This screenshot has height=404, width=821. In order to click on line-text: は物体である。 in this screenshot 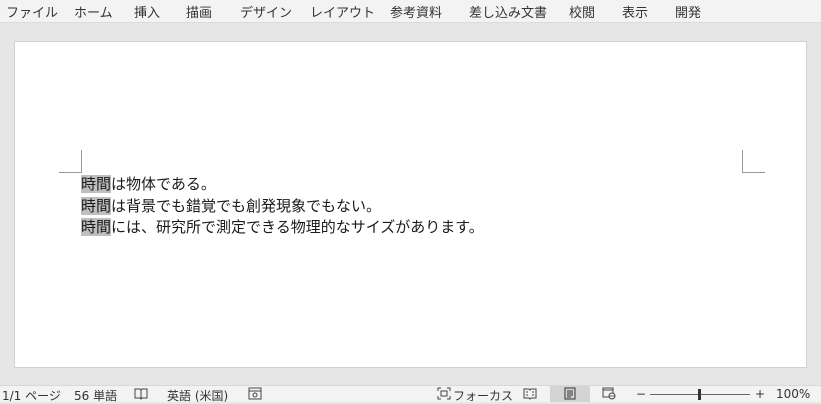, I will do `click(163, 184)`.